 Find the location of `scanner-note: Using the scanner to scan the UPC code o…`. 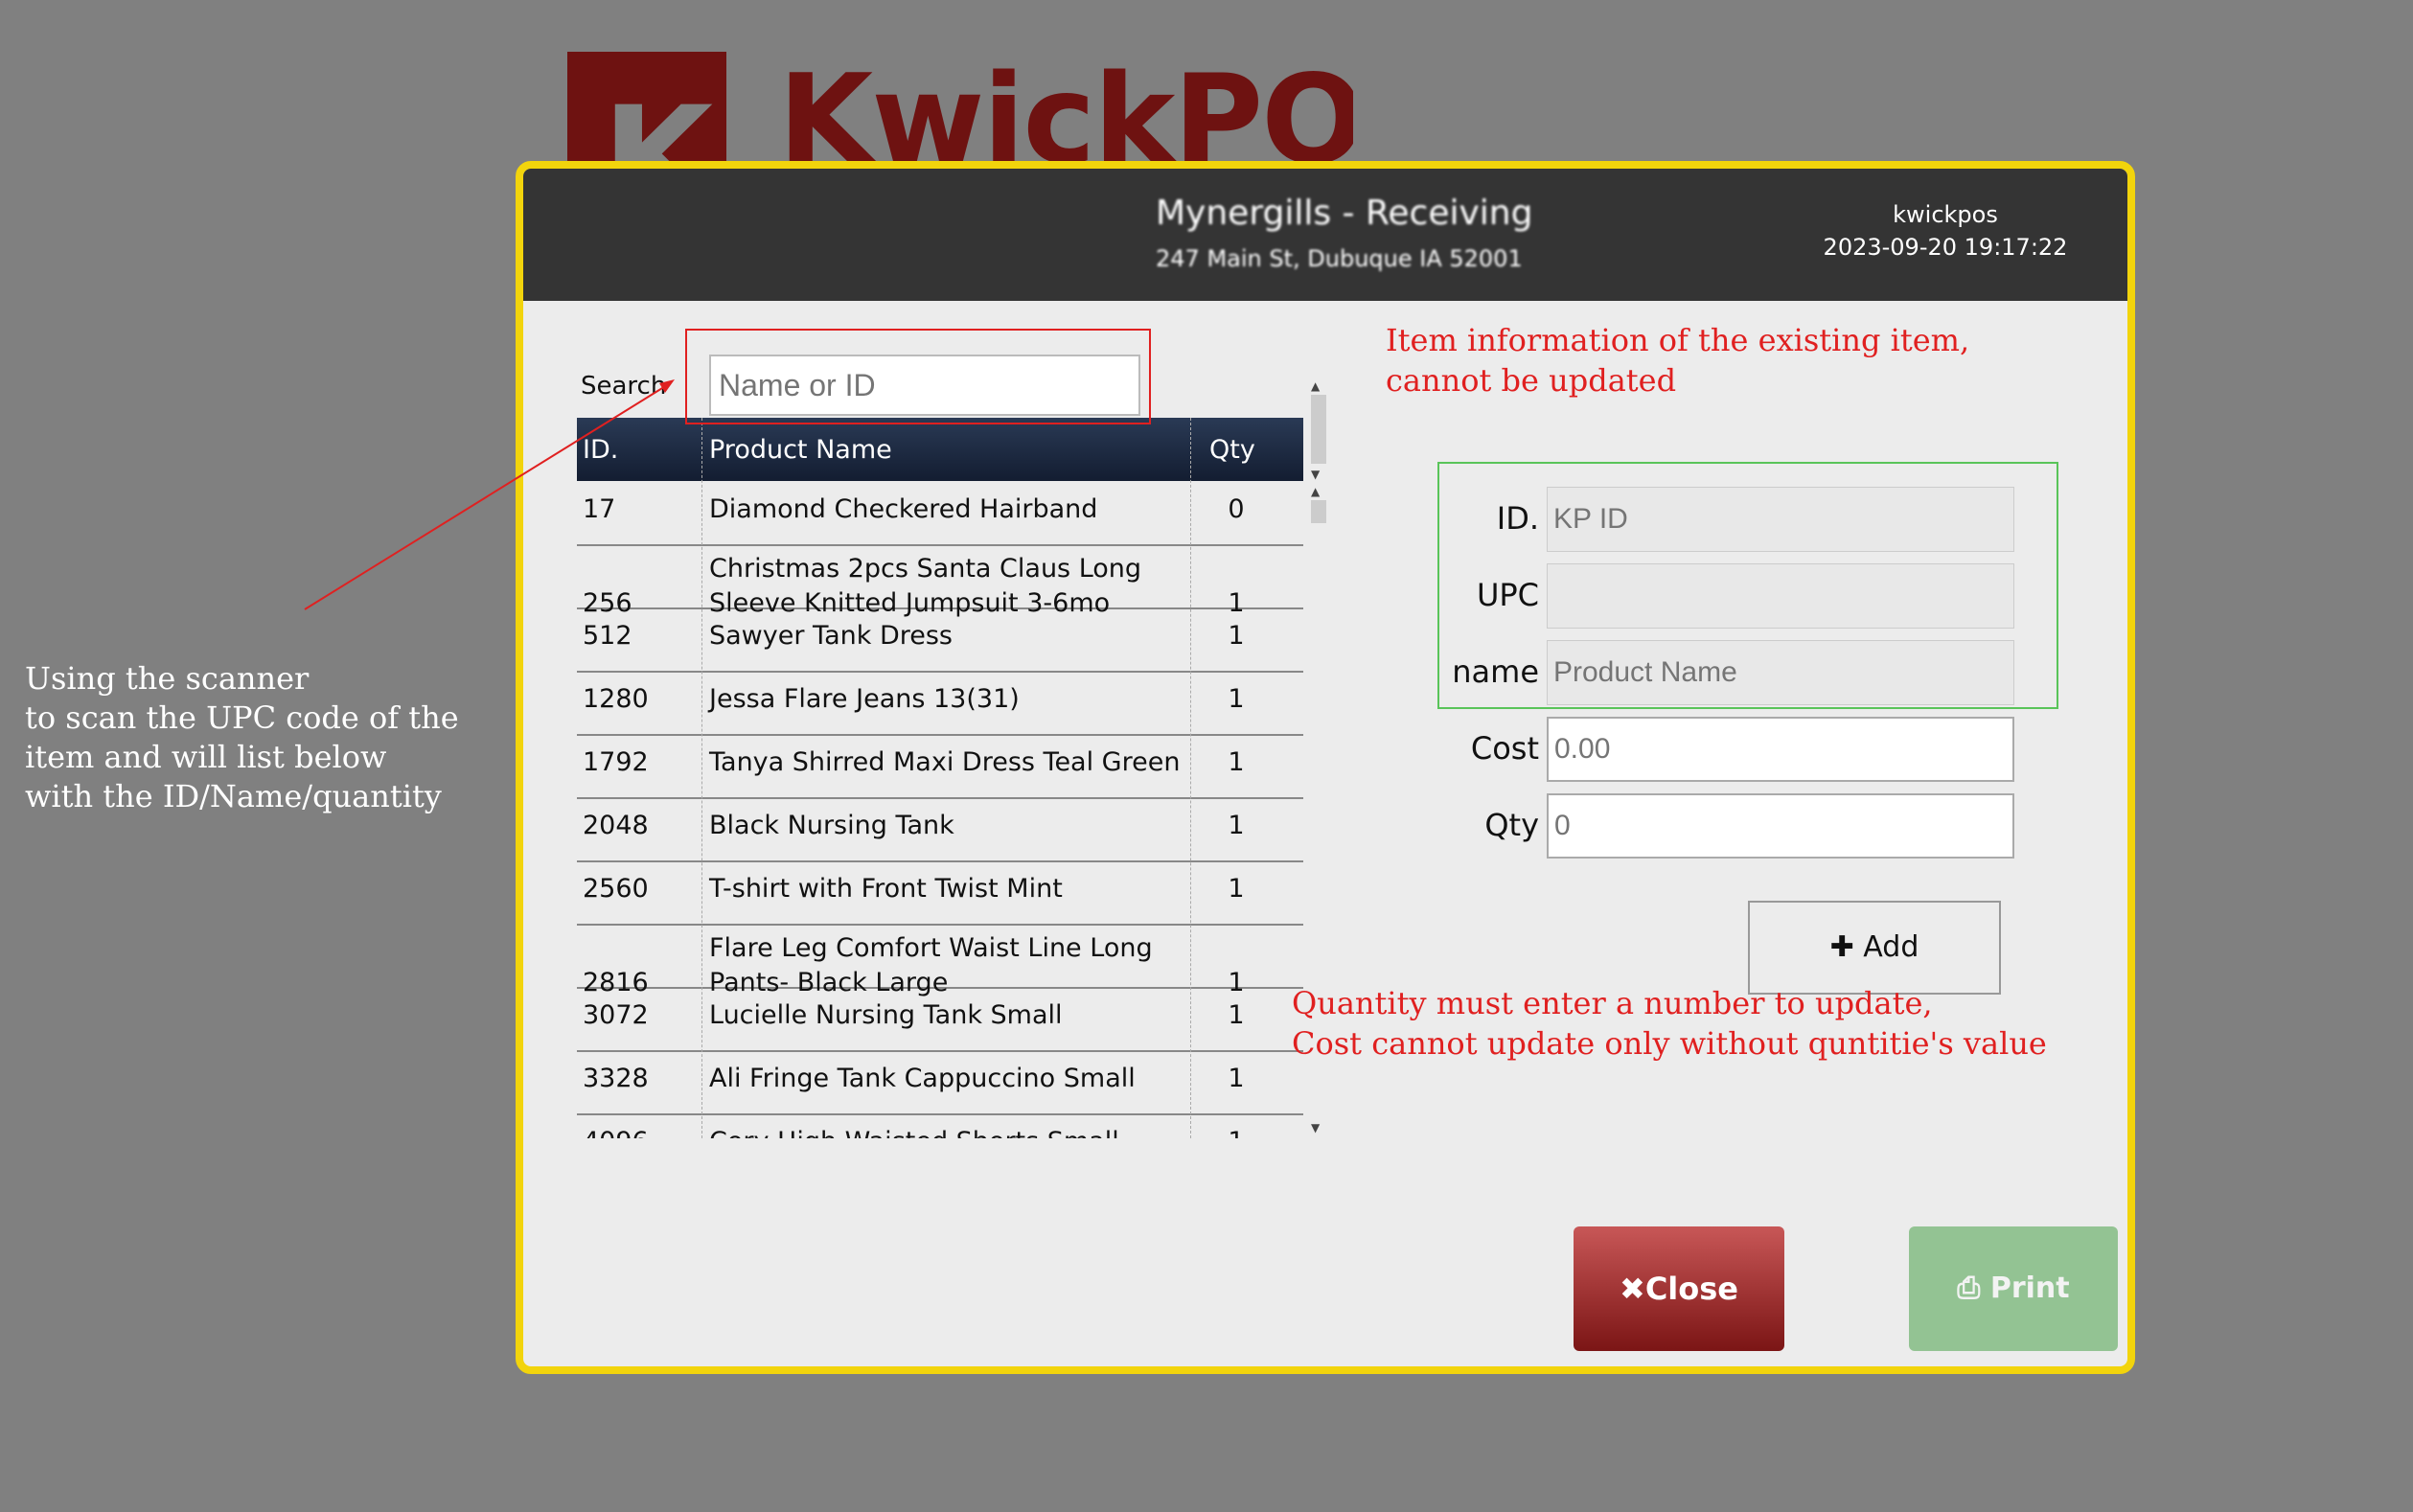

scanner-note: Using the scanner to scan the UPC code o… is located at coordinates (242, 737).